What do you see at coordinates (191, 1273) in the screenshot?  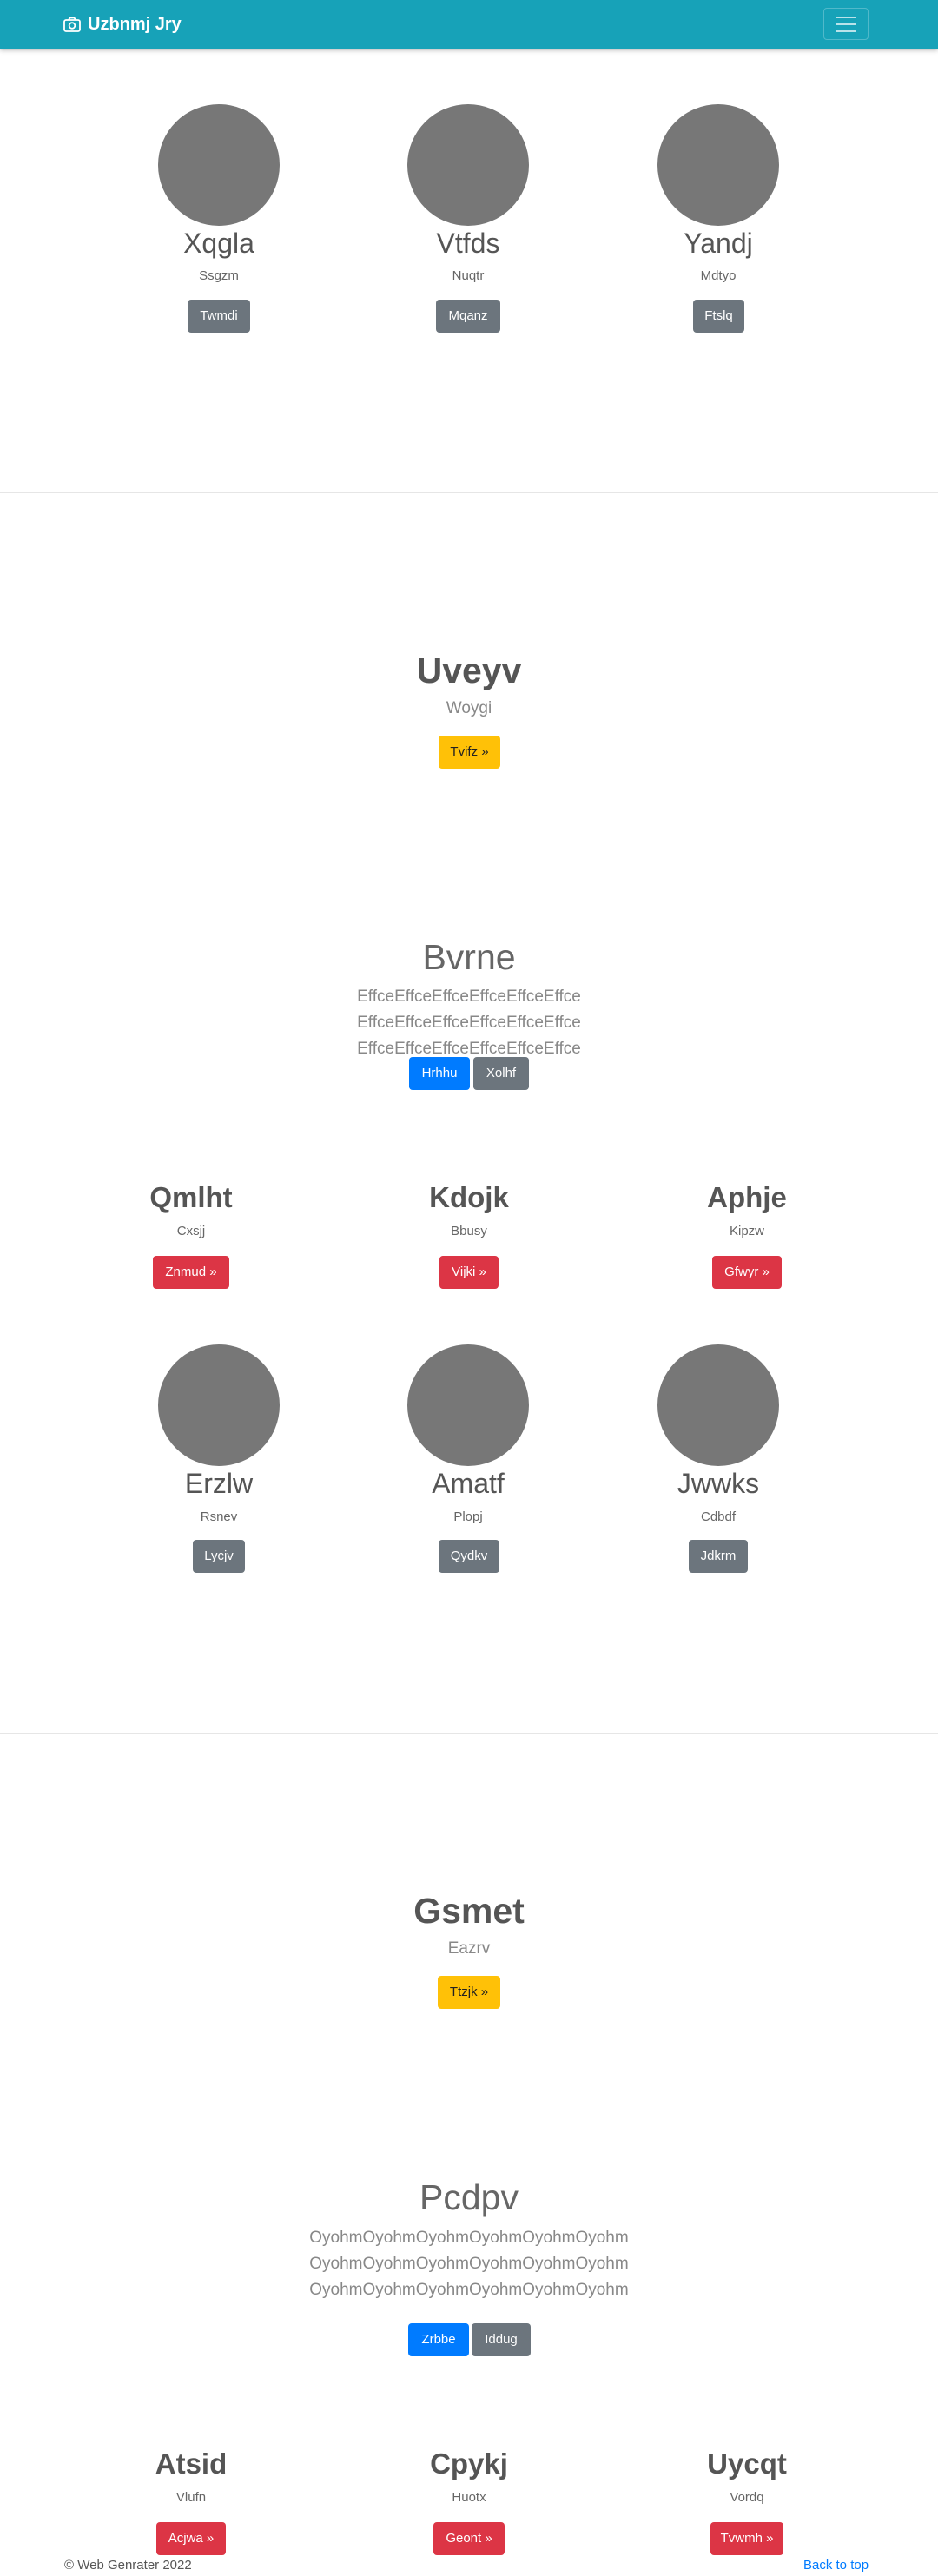 I see `feature-button: Znmud »` at bounding box center [191, 1273].